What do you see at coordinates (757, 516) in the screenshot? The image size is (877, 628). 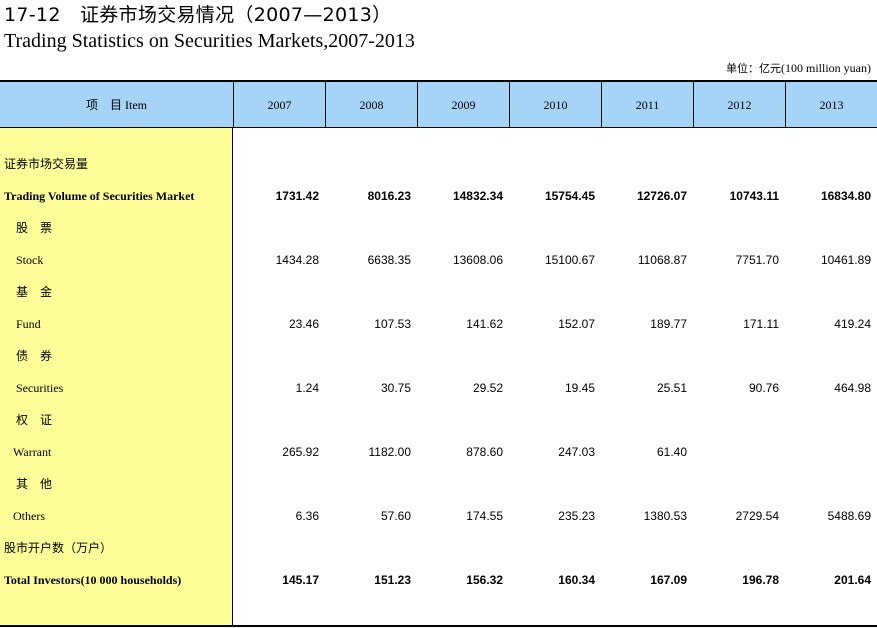 I see `cell-value: 2729.54` at bounding box center [757, 516].